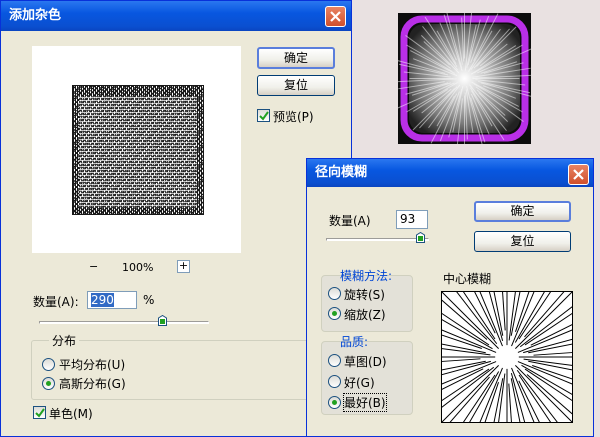  What do you see at coordinates (124, 322) in the screenshot?
I see `amount-slider-track` at bounding box center [124, 322].